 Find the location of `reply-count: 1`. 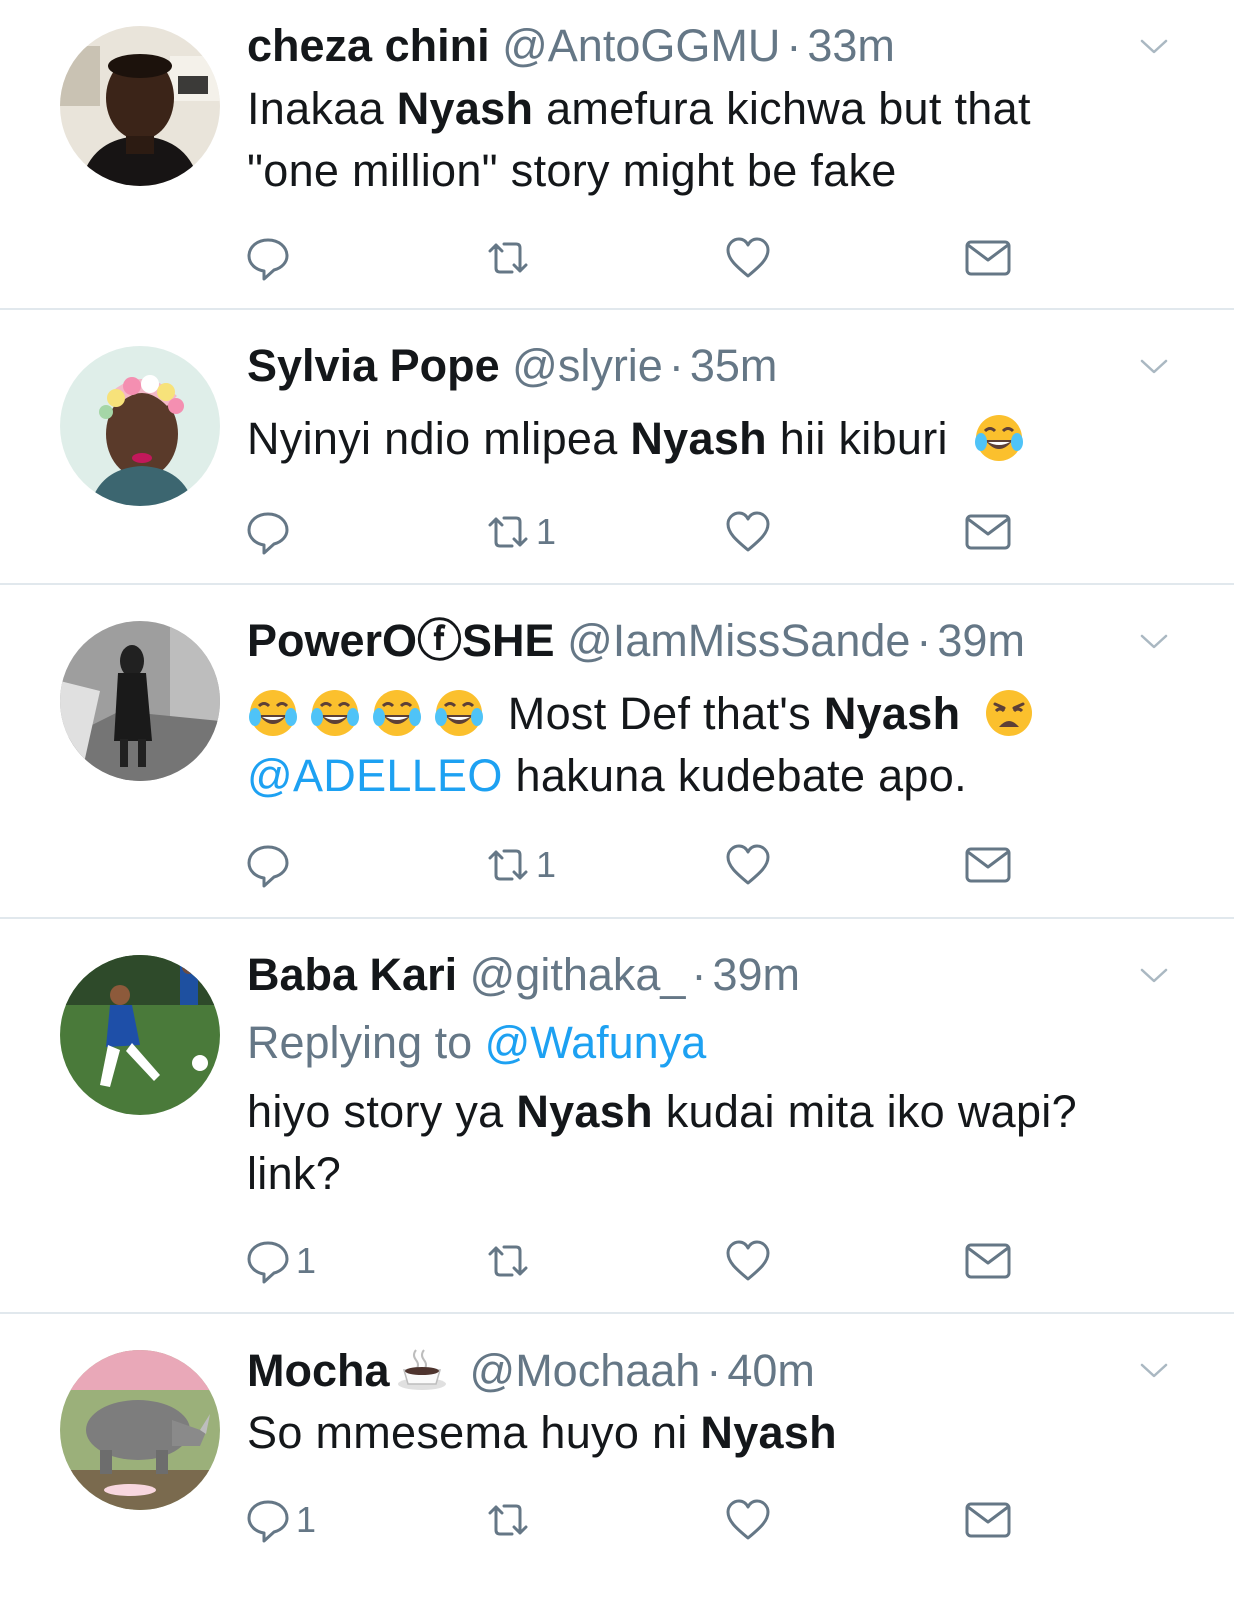

reply-count: 1 is located at coordinates (306, 1260).